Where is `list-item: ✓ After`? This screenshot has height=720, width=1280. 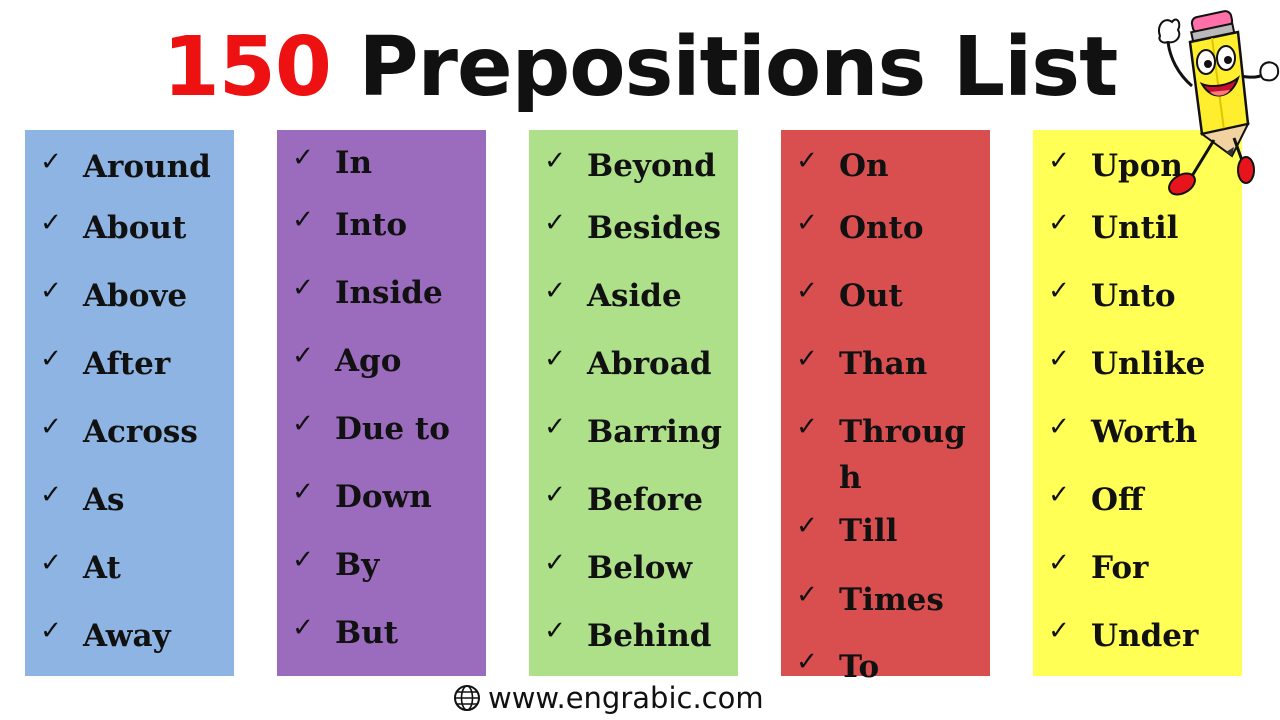 list-item: ✓ After is located at coordinates (129, 366).